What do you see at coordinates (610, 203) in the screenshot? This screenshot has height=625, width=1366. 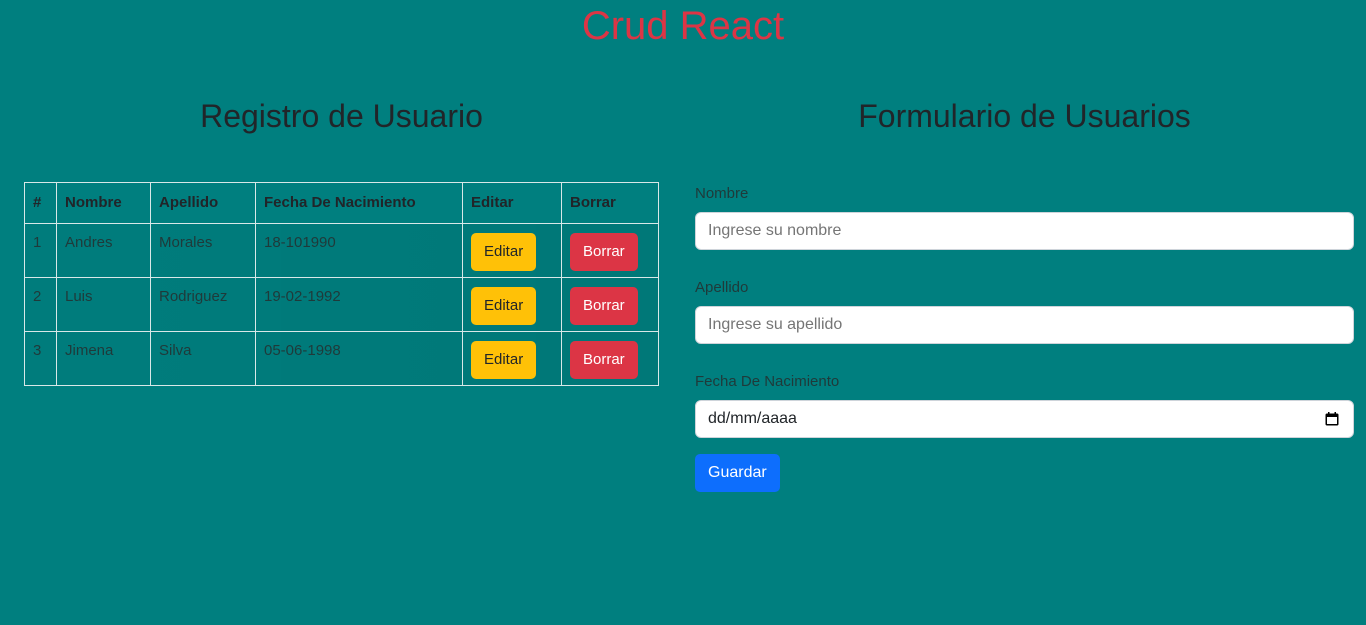 I see `header-borrar: Borrar` at bounding box center [610, 203].